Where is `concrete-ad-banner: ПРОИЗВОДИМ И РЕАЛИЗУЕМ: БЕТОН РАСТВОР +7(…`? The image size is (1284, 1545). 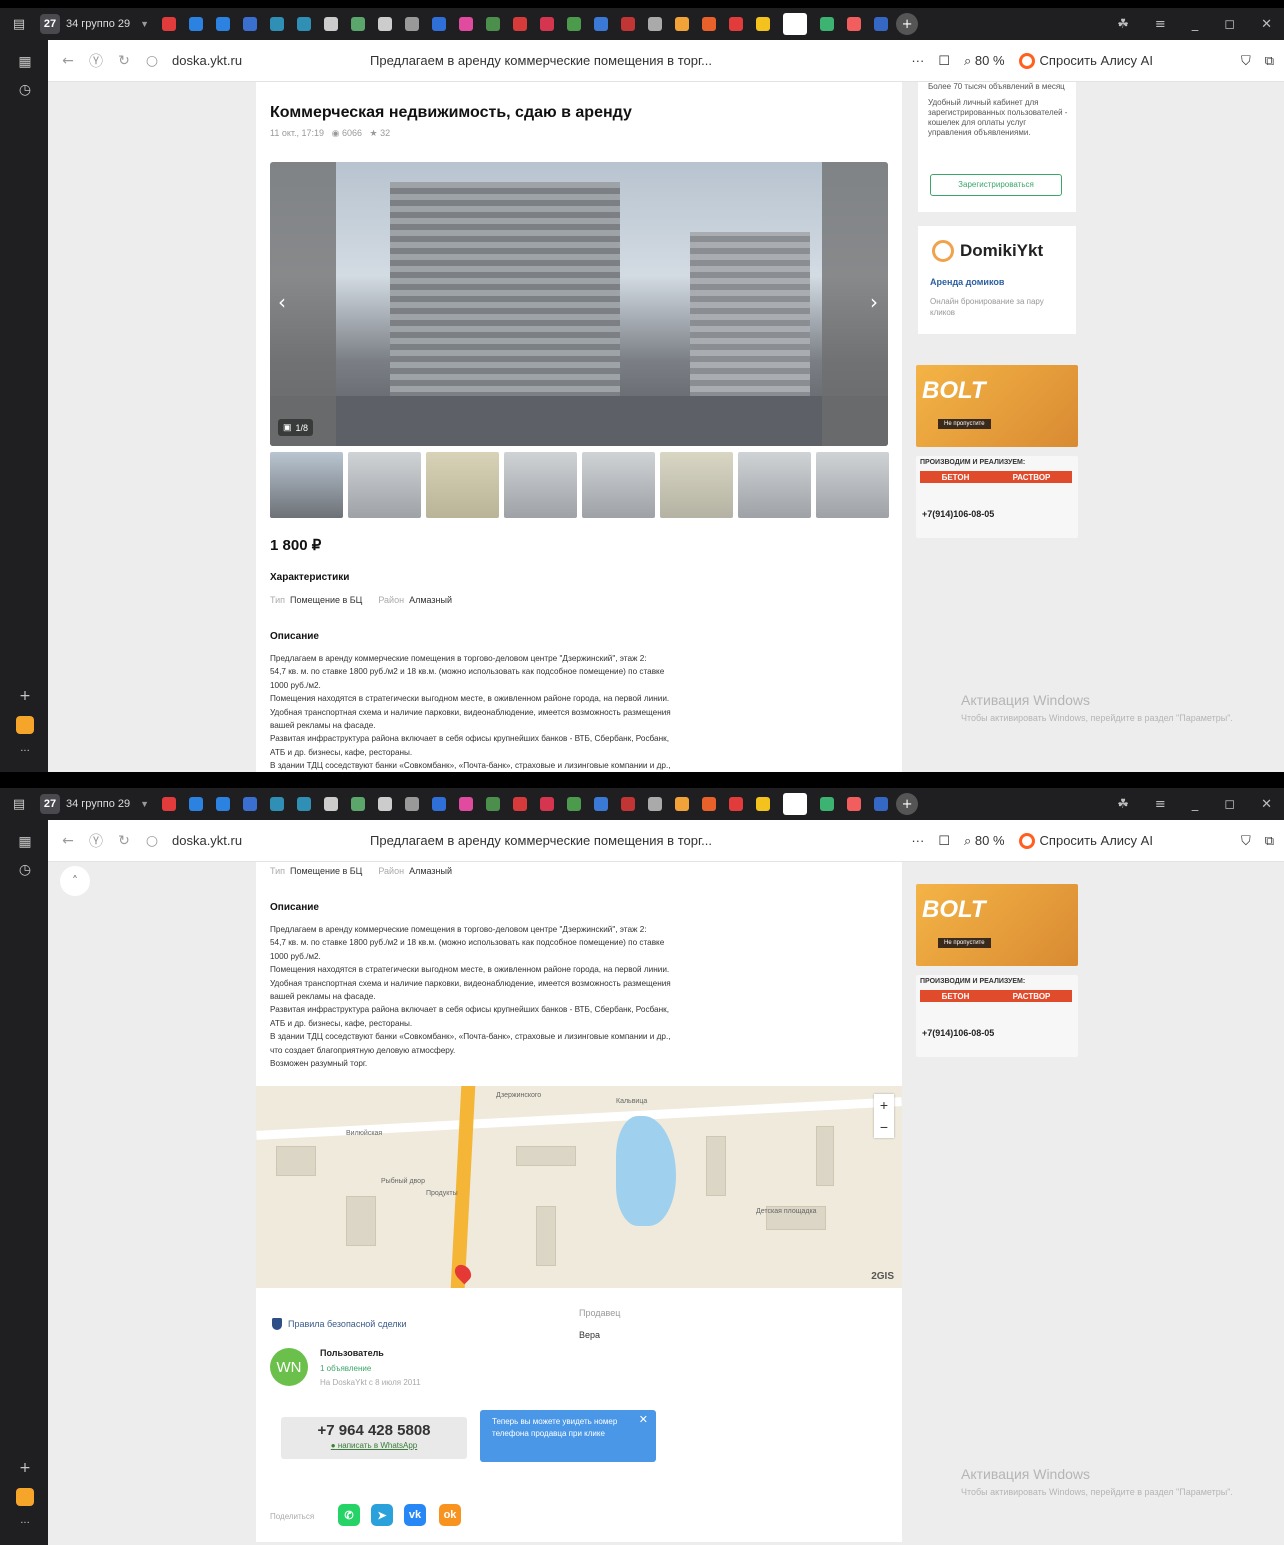
concrete-ad-banner: ПРОИЗВОДИМ И РЕАЛИЗУЕМ: БЕТОН РАСТВОР +7(… is located at coordinates (997, 1016).